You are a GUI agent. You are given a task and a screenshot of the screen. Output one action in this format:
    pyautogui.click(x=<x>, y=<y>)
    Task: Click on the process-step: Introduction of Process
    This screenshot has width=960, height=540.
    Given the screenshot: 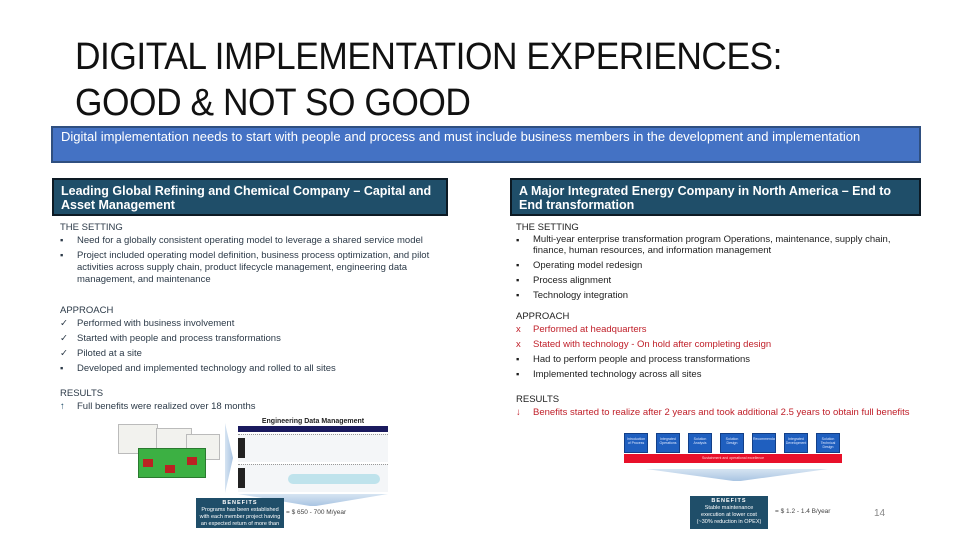 What is the action you would take?
    pyautogui.click(x=636, y=443)
    